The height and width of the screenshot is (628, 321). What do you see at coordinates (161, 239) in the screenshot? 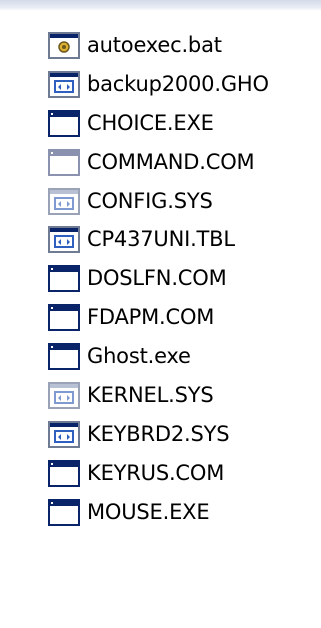
I see `file-name: CP437UNI.TBL` at bounding box center [161, 239].